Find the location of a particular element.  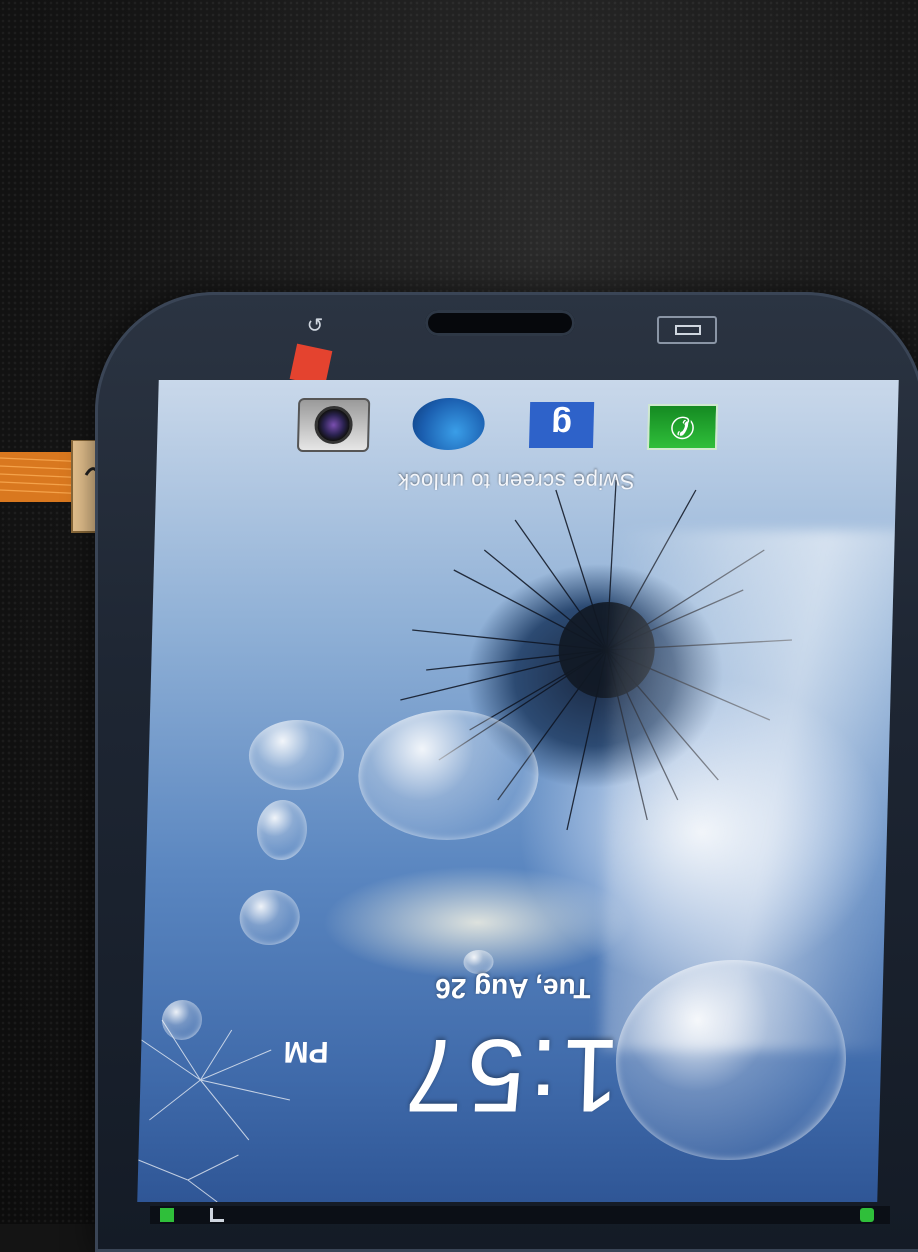

menu-key-icon is located at coordinates (687, 330).